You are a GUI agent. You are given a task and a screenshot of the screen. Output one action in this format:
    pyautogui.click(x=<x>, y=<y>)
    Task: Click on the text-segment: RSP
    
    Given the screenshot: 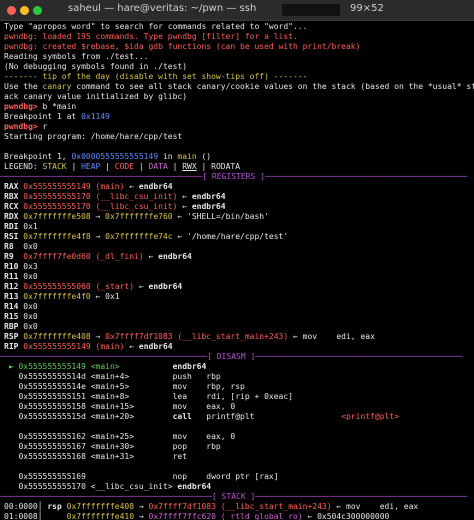 What is the action you would take?
    pyautogui.click(x=14, y=336)
    